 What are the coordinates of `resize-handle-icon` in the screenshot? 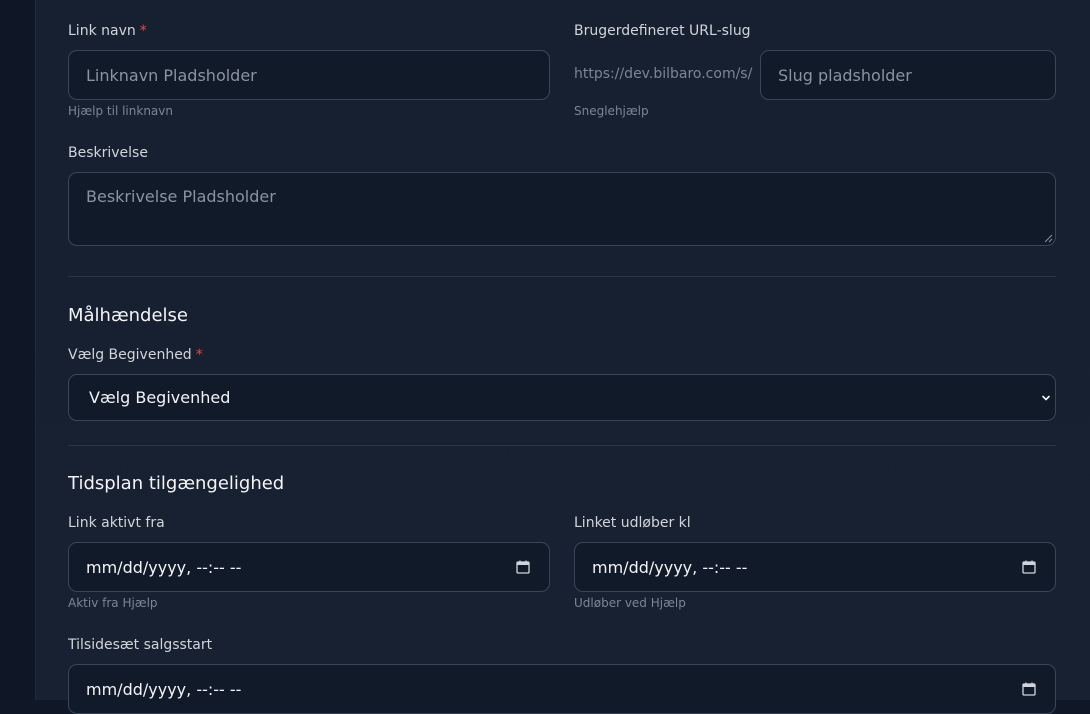 It's located at (1048, 238).